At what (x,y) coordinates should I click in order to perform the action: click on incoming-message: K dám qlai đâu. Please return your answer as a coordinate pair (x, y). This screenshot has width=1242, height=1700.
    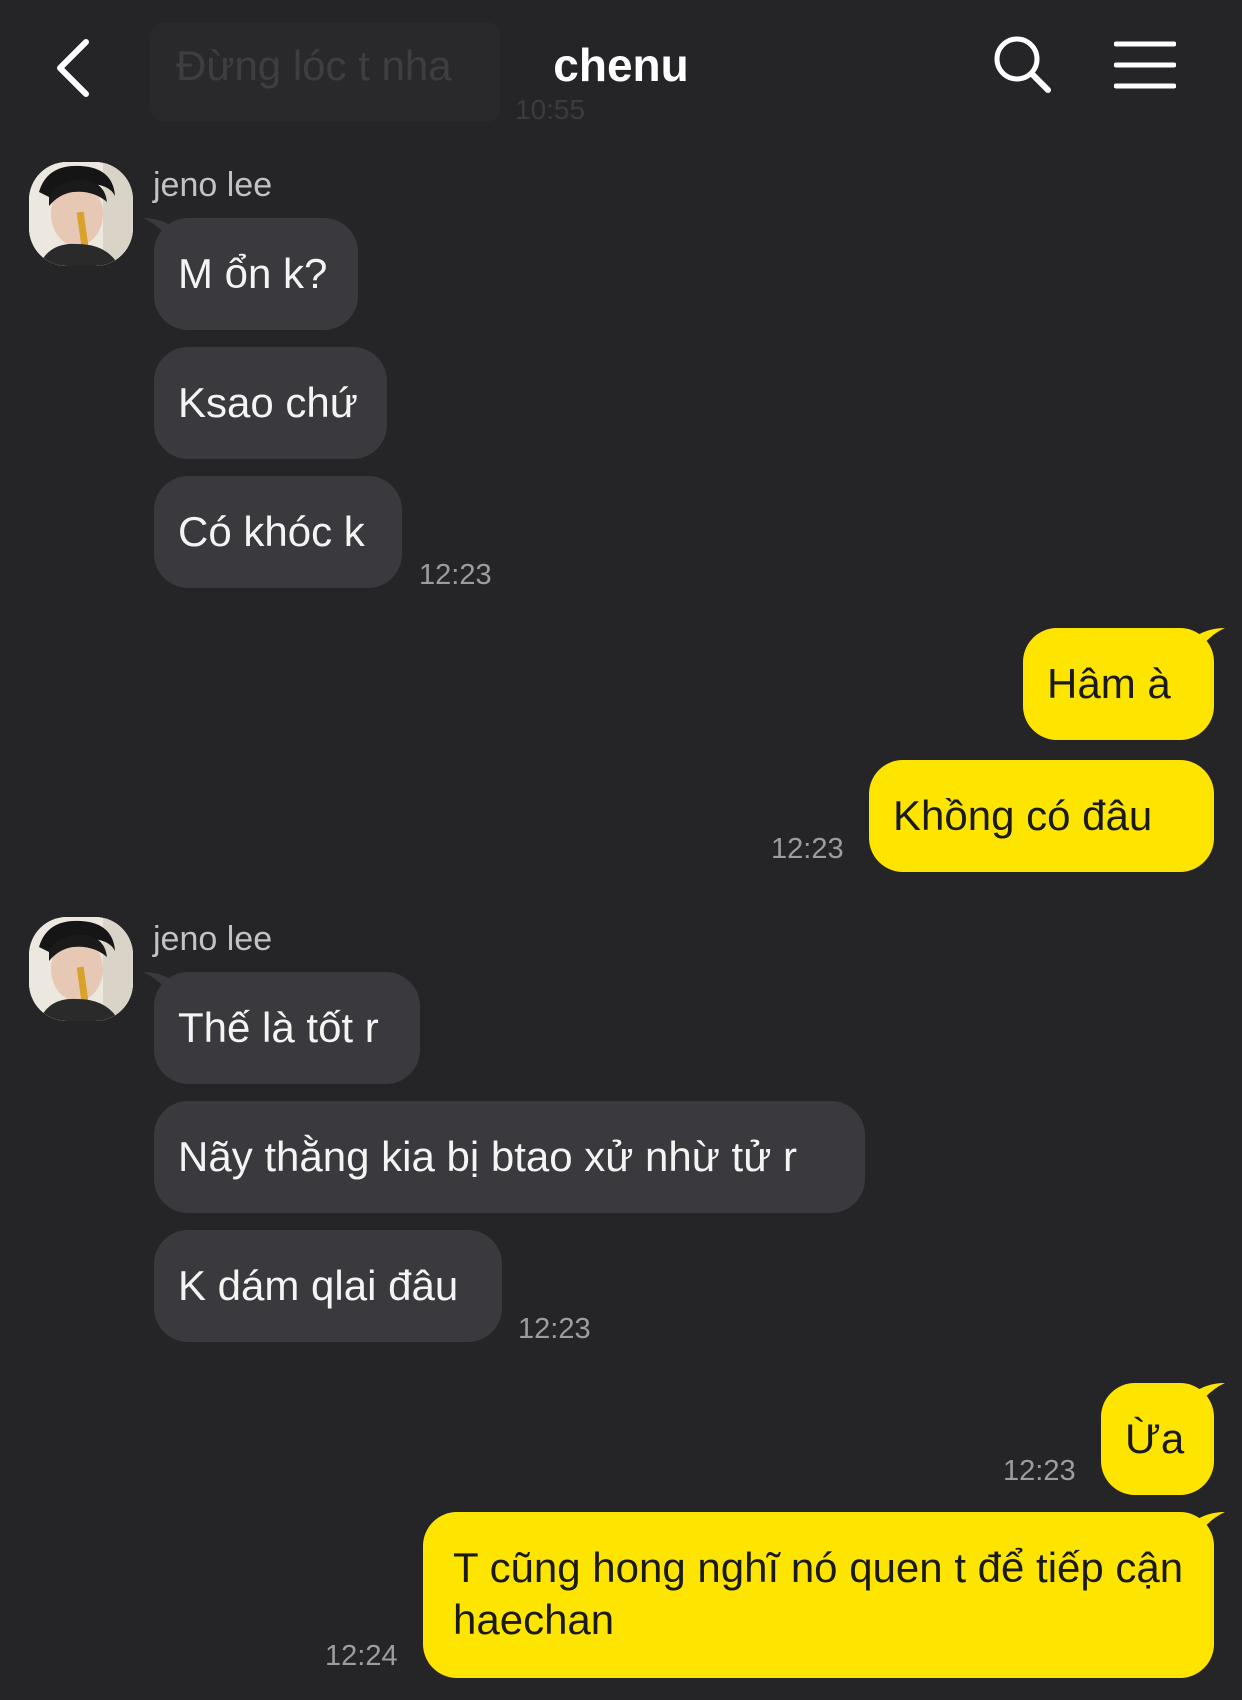
    Looking at the image, I should click on (328, 1286).